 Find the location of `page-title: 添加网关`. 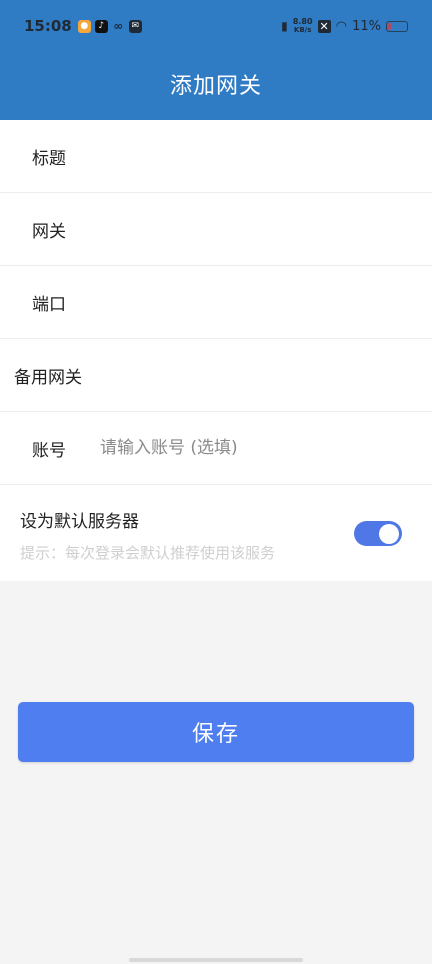

page-title: 添加网关 is located at coordinates (215, 86).